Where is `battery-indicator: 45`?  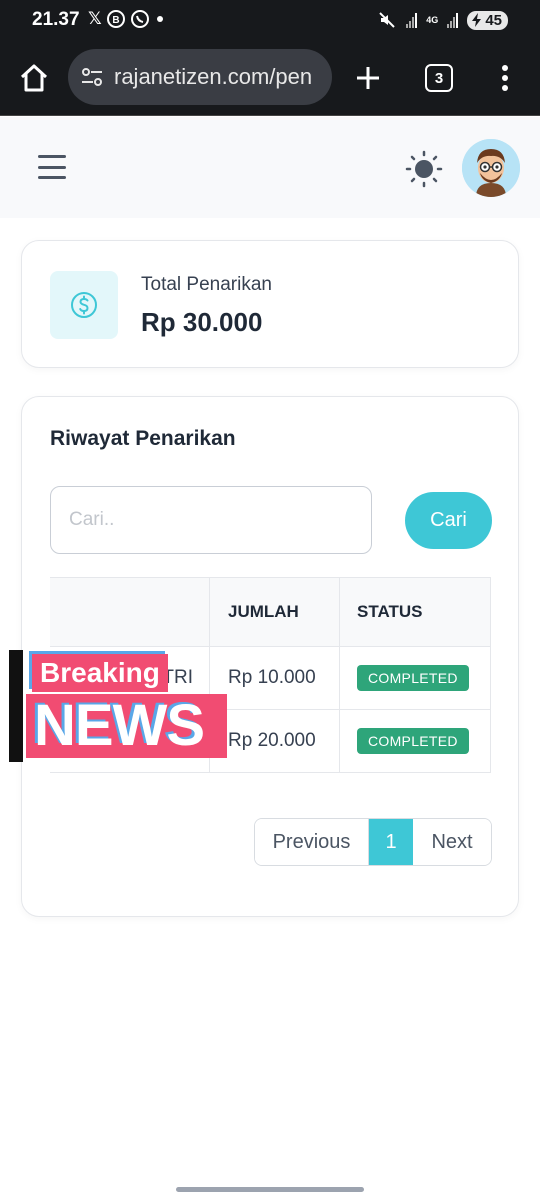 battery-indicator: 45 is located at coordinates (487, 20).